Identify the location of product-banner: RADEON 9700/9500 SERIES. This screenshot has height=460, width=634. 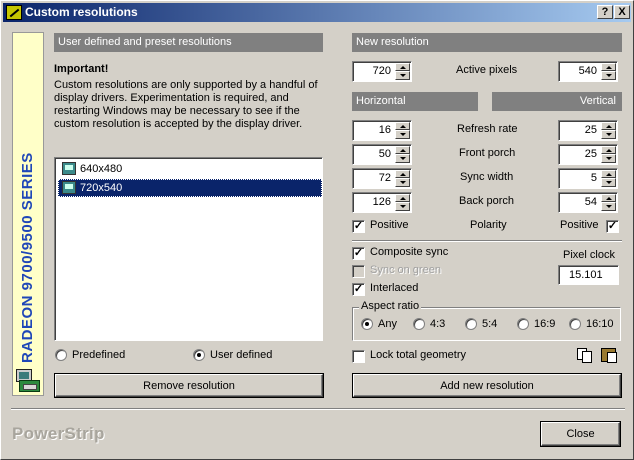
(28, 214).